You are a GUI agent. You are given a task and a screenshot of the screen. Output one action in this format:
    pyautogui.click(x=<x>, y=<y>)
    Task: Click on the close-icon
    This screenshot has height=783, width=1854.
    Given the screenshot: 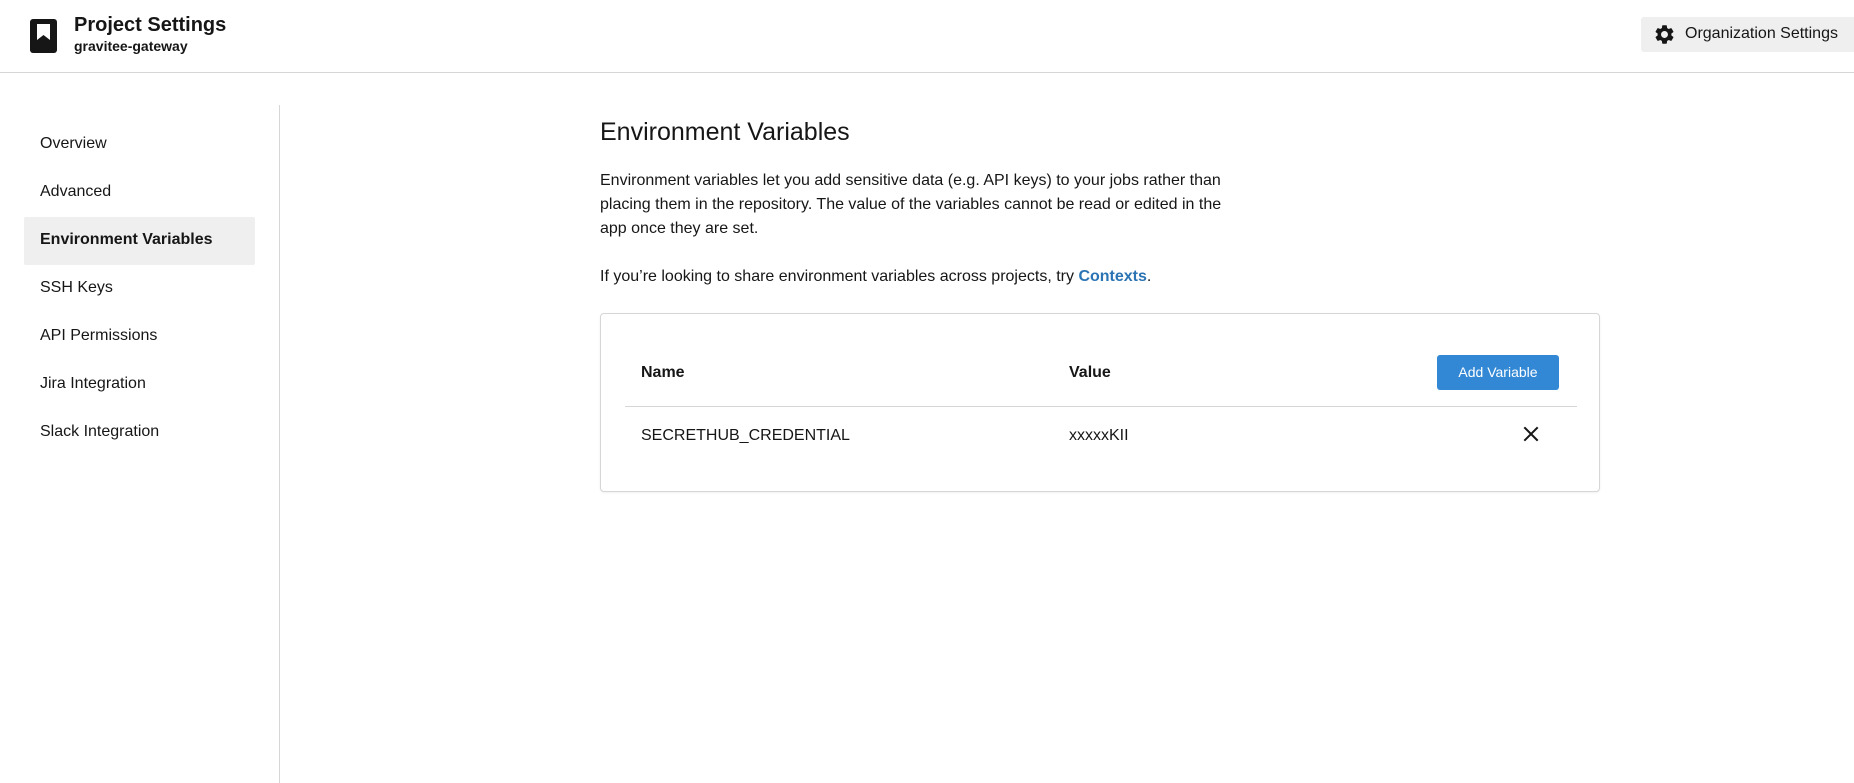 What is the action you would take?
    pyautogui.click(x=1531, y=434)
    